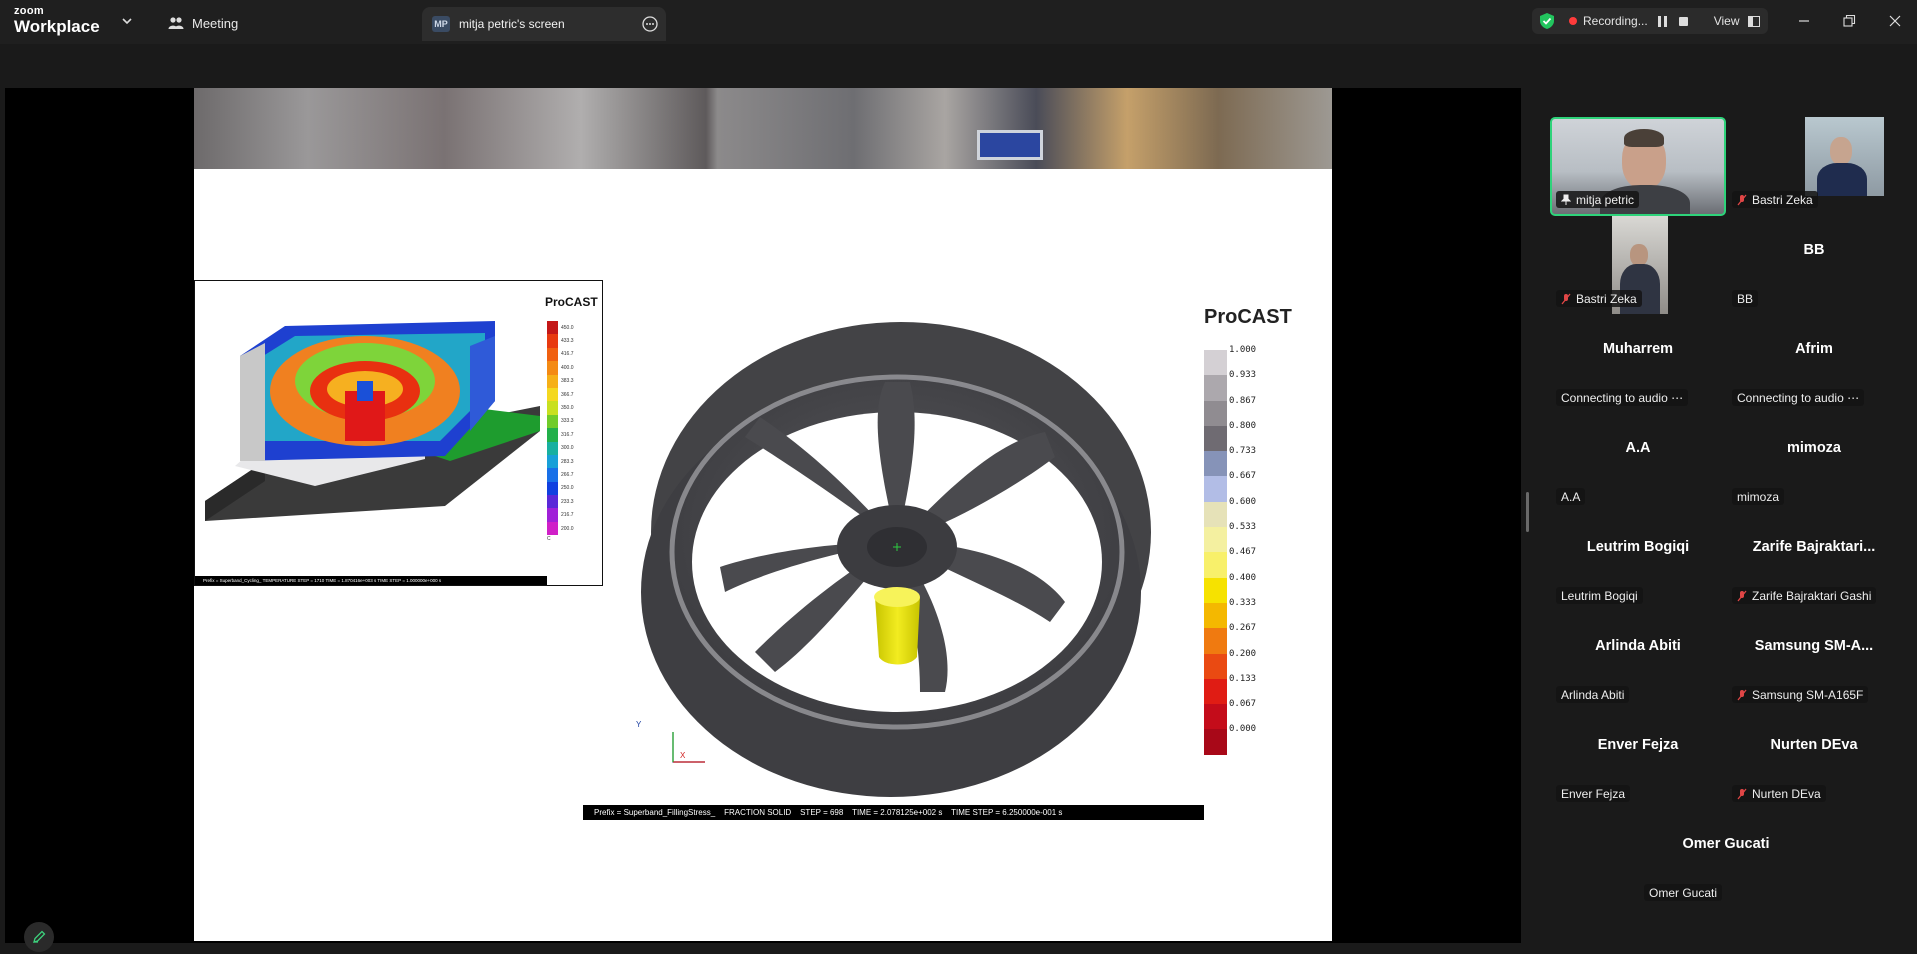  Describe the element at coordinates (1598, 199) in the screenshot. I see `participant-name-tag: mitja petric` at that location.